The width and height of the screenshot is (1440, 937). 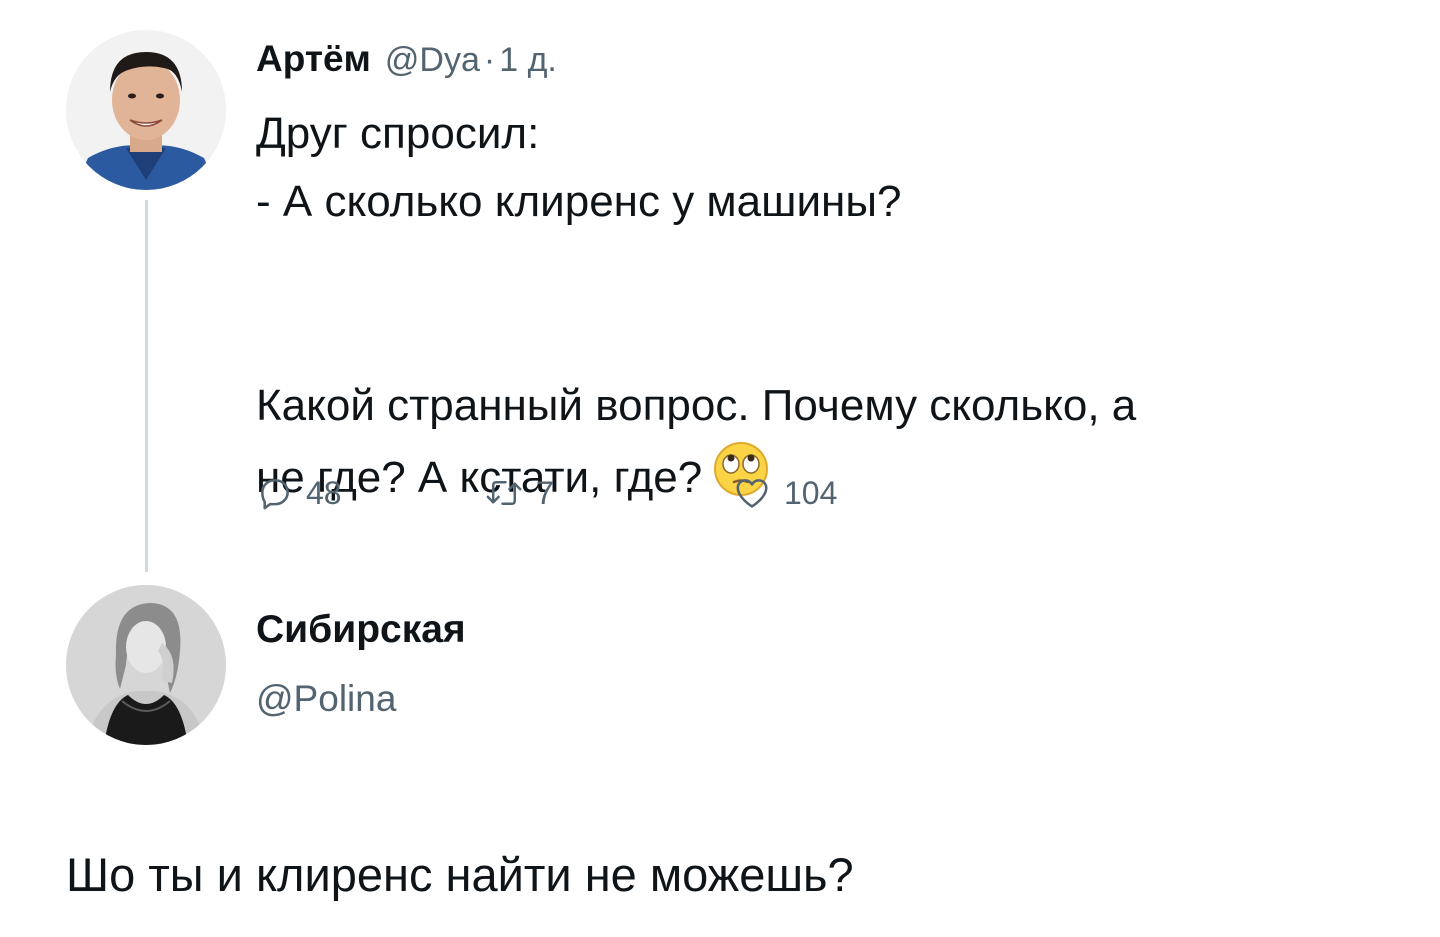 I want to click on reply-icon, so click(x=275, y=493).